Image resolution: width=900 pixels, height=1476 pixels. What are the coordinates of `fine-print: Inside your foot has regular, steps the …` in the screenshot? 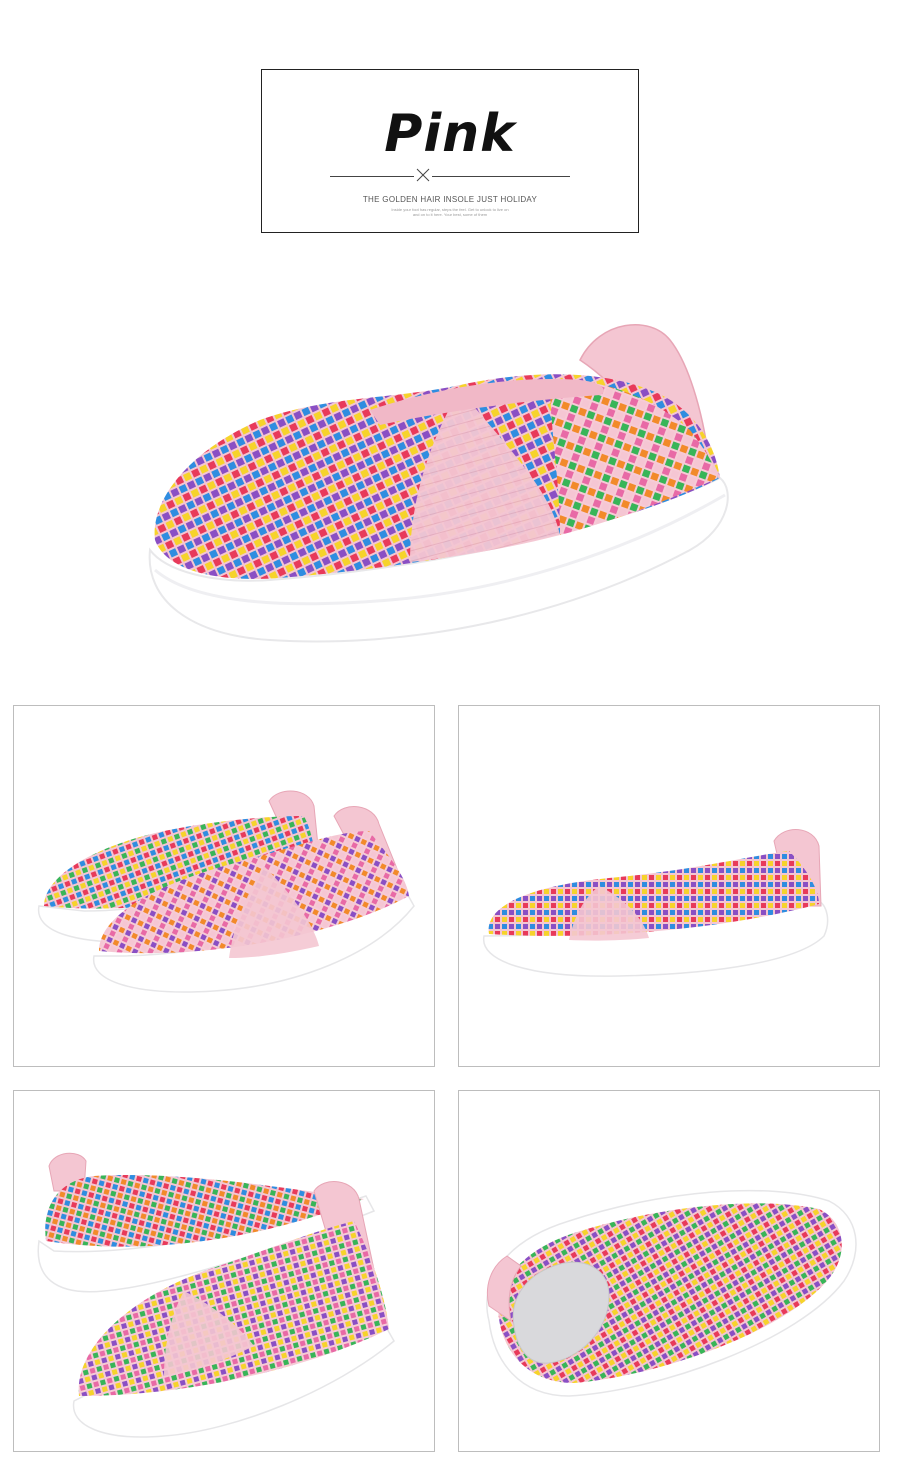 It's located at (450, 212).